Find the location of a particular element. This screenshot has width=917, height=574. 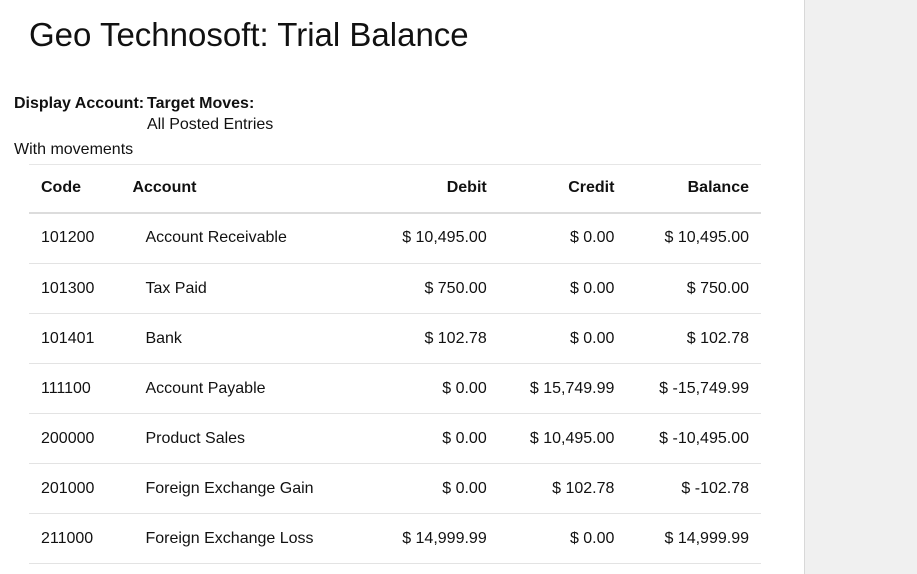

account-code: 101401 is located at coordinates (74, 338).